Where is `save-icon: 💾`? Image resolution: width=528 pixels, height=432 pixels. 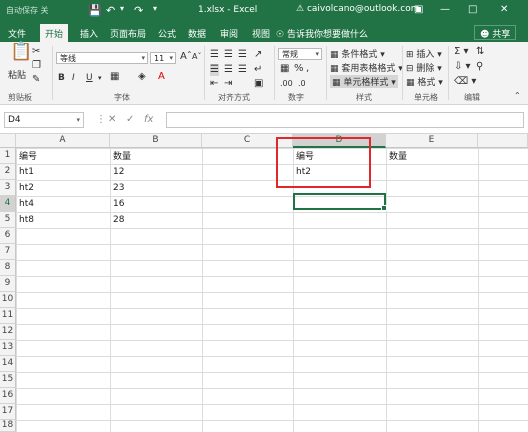
save-icon: 💾 is located at coordinates (95, 10).